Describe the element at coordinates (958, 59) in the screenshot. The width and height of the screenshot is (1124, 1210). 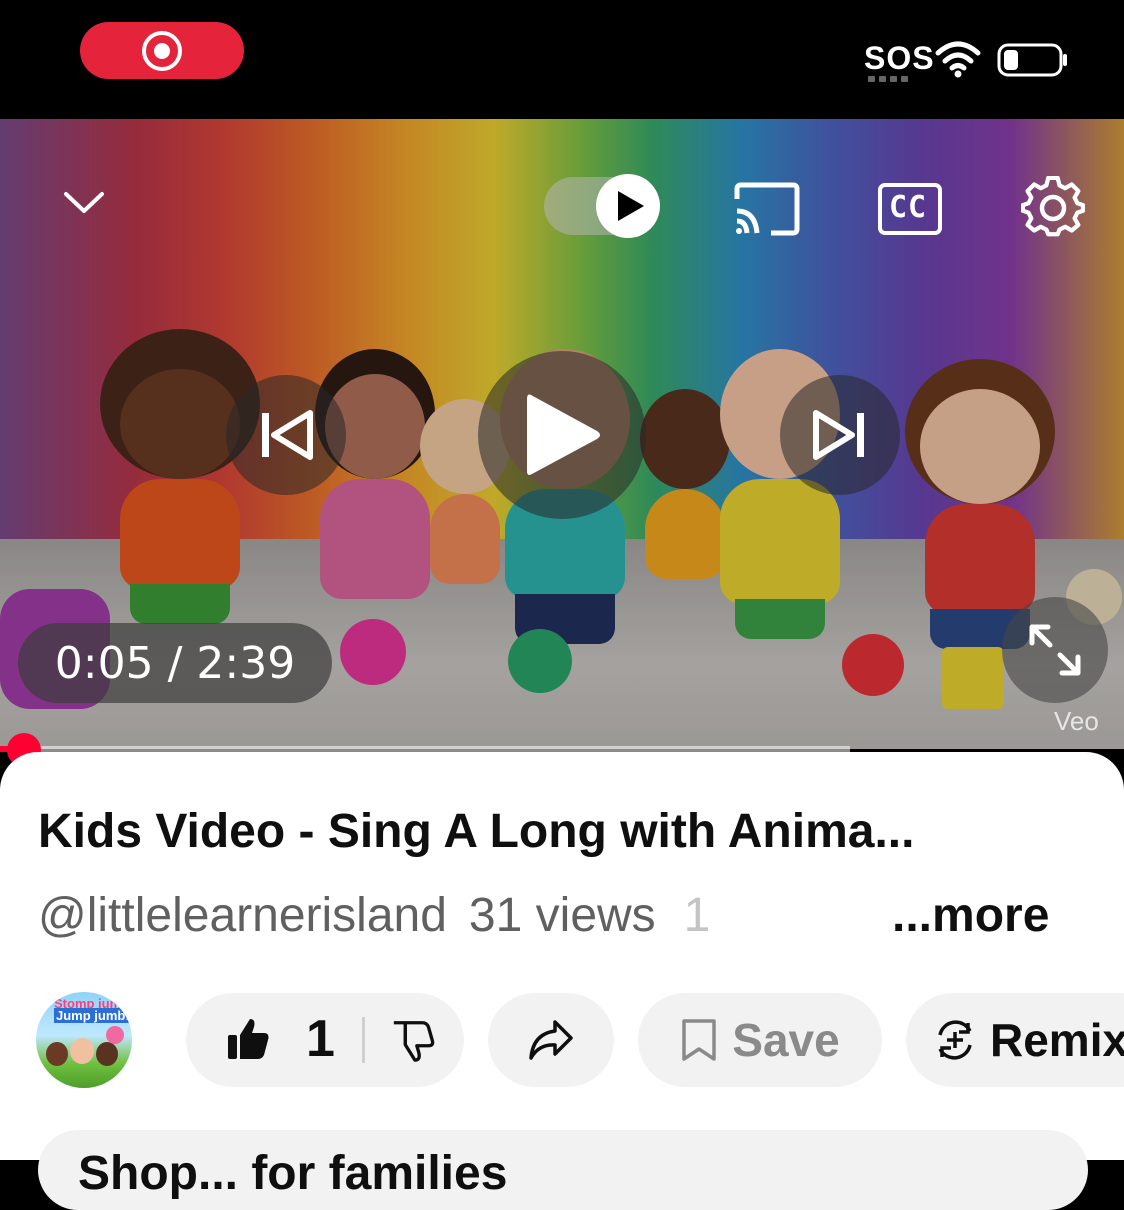
I see `wifi-icon` at that location.